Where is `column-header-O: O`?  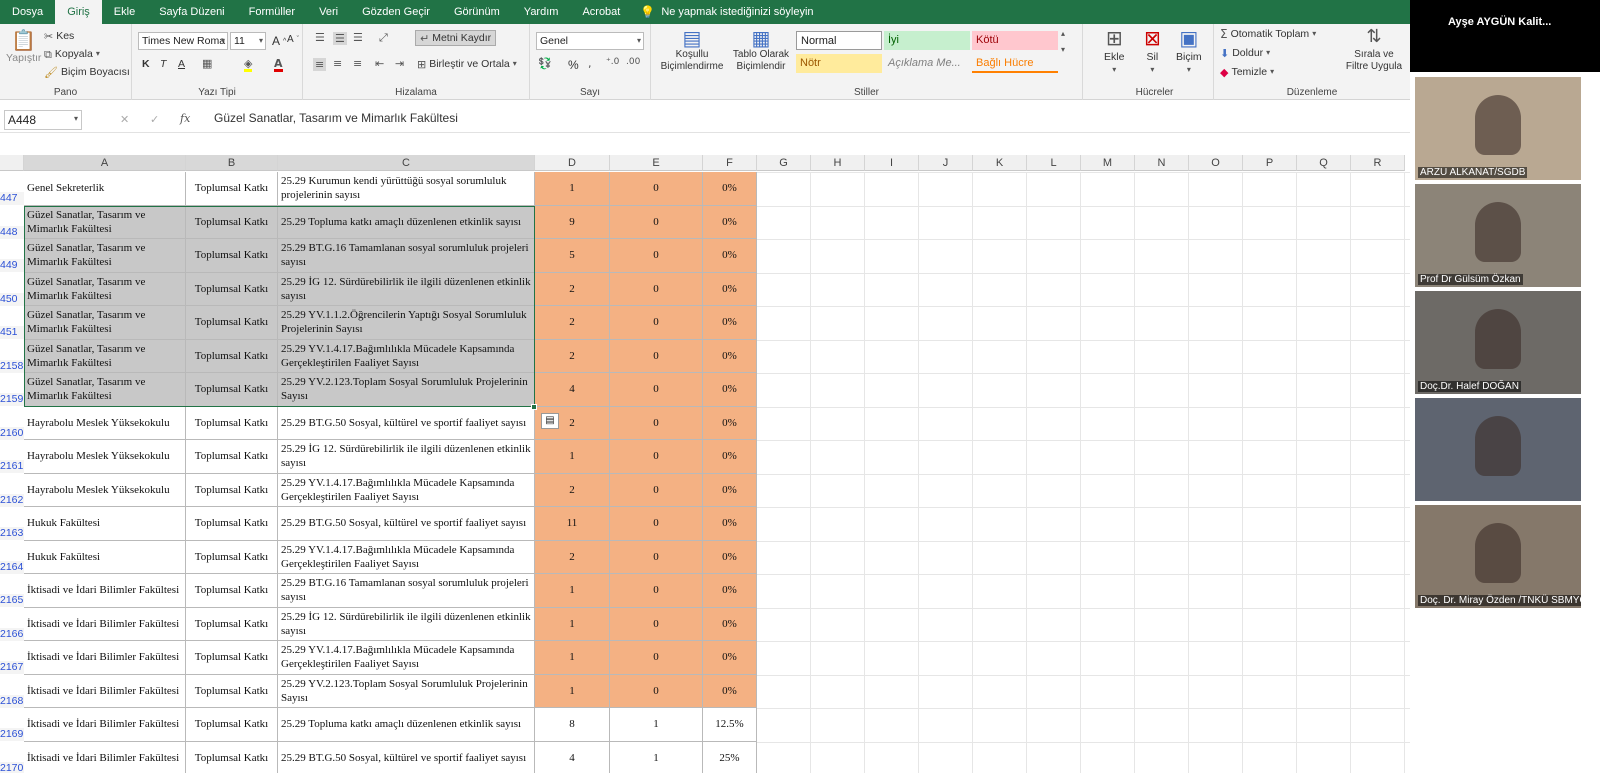
column-header-O: O is located at coordinates (1216, 163).